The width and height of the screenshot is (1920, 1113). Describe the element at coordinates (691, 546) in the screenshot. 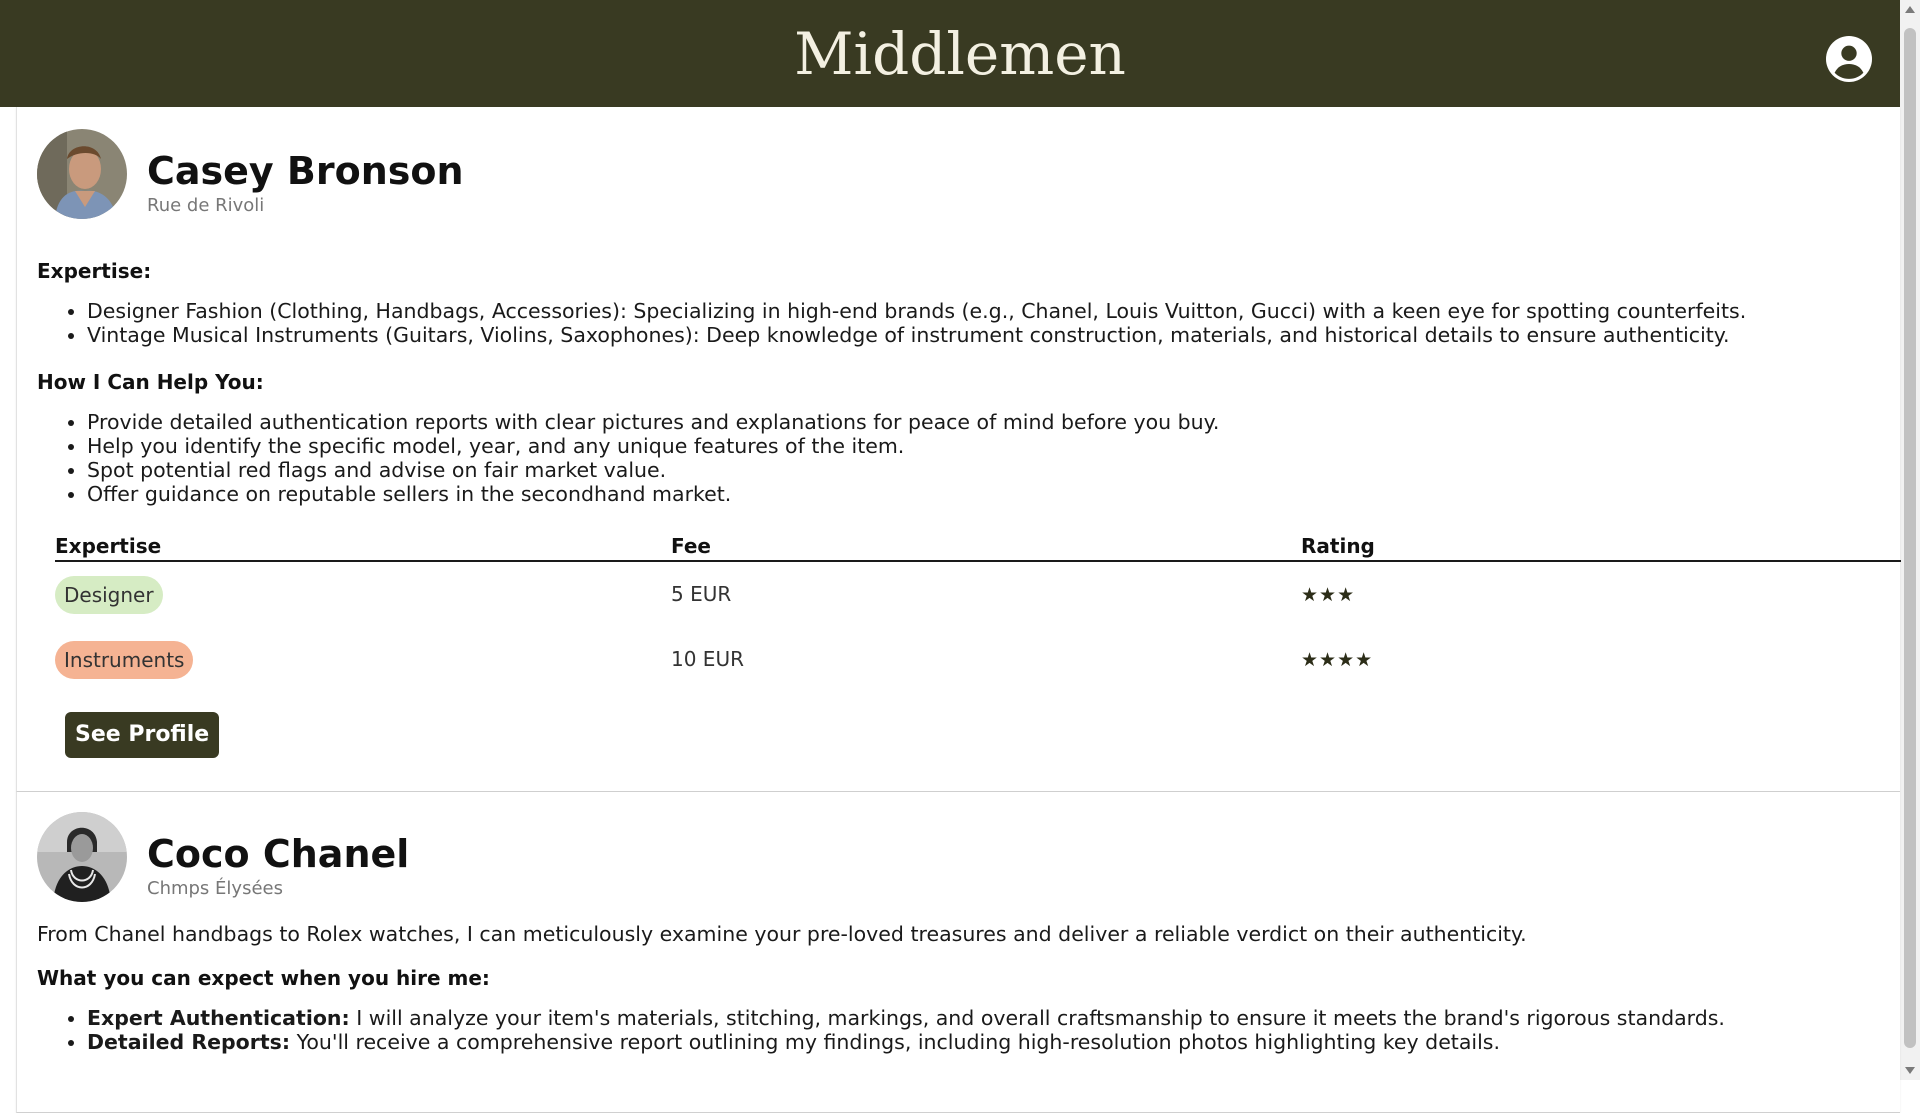

I see `column-header-fee: Fee` at that location.